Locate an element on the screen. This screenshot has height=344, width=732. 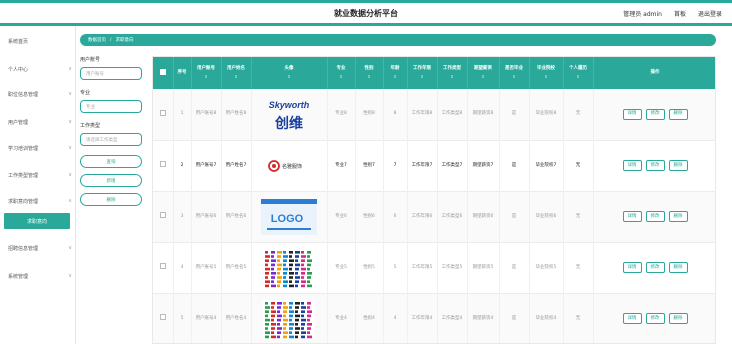
col-header: 性别 ⇕ is located at coordinates (369, 73).